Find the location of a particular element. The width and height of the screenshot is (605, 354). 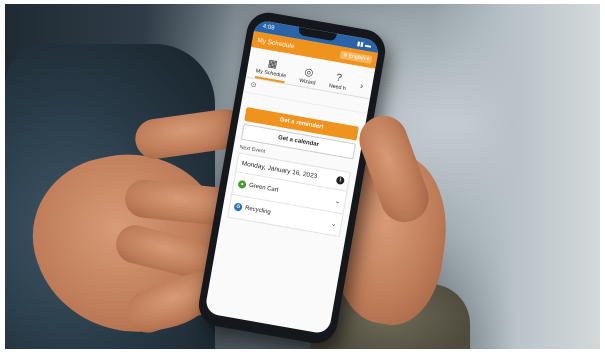

help-icon: ? is located at coordinates (339, 78).